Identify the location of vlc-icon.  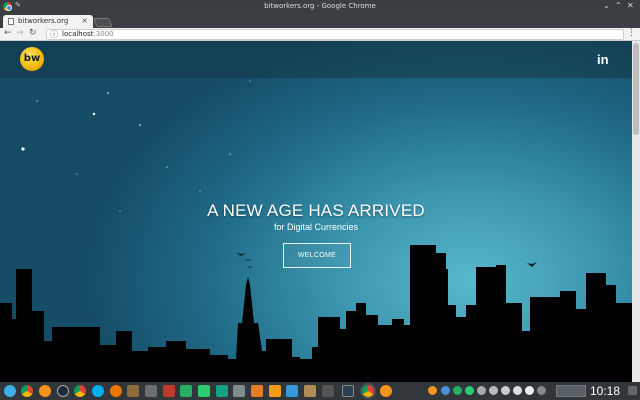
(257, 391).